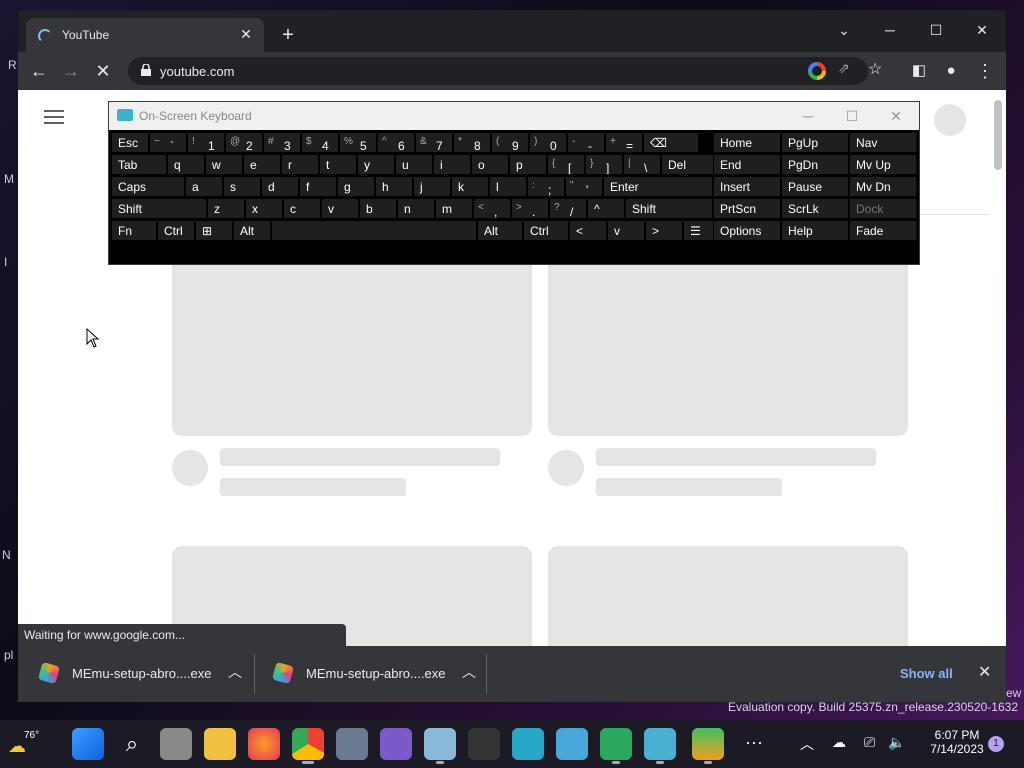 This screenshot has height=768, width=1024. What do you see at coordinates (808, 116) in the screenshot?
I see `minimize-button: ─` at bounding box center [808, 116].